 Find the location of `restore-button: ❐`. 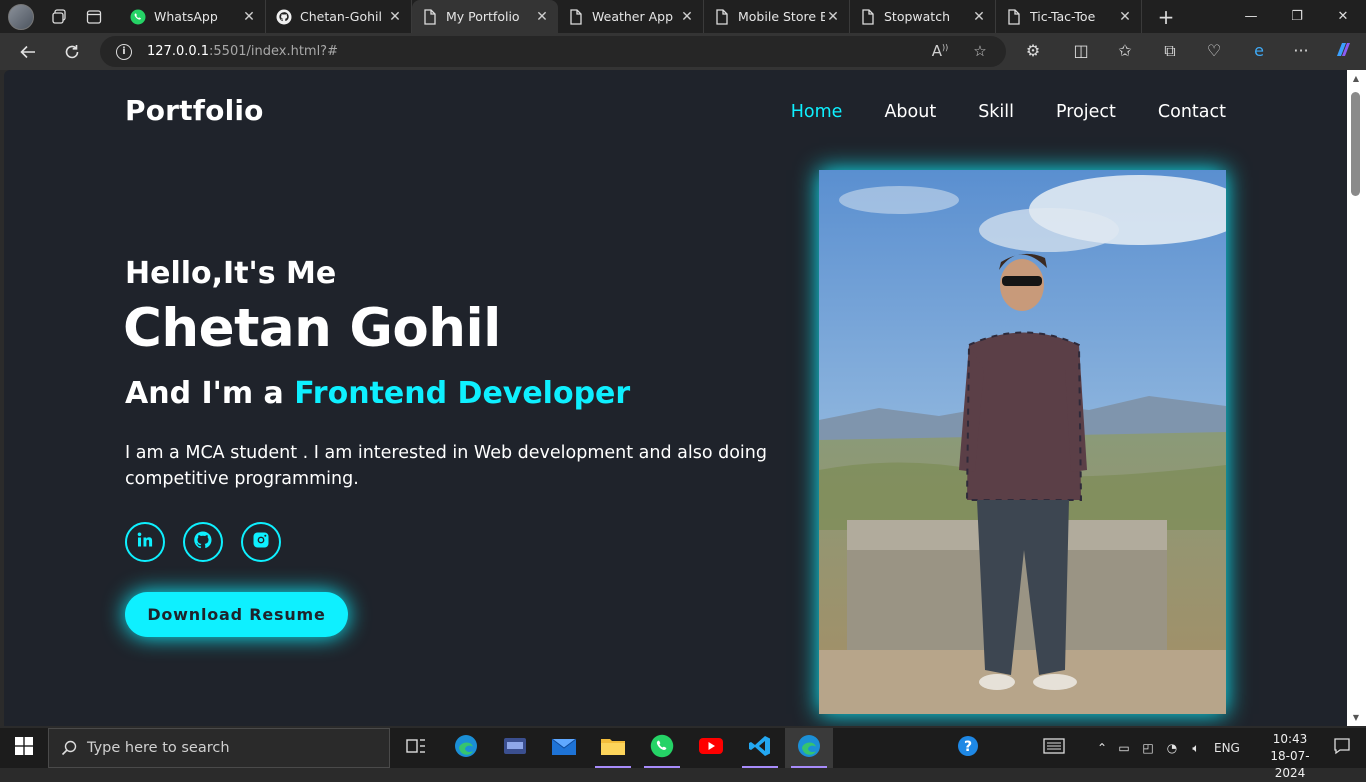

restore-button: ❐ is located at coordinates (1297, 16).